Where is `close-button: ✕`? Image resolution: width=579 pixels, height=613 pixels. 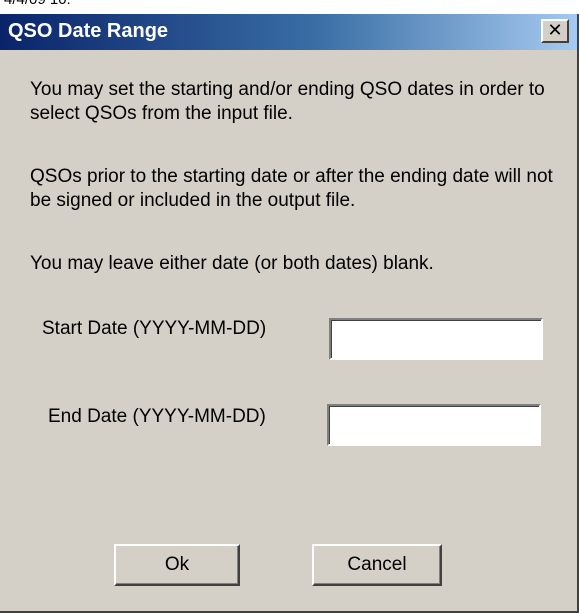 close-button: ✕ is located at coordinates (555, 31).